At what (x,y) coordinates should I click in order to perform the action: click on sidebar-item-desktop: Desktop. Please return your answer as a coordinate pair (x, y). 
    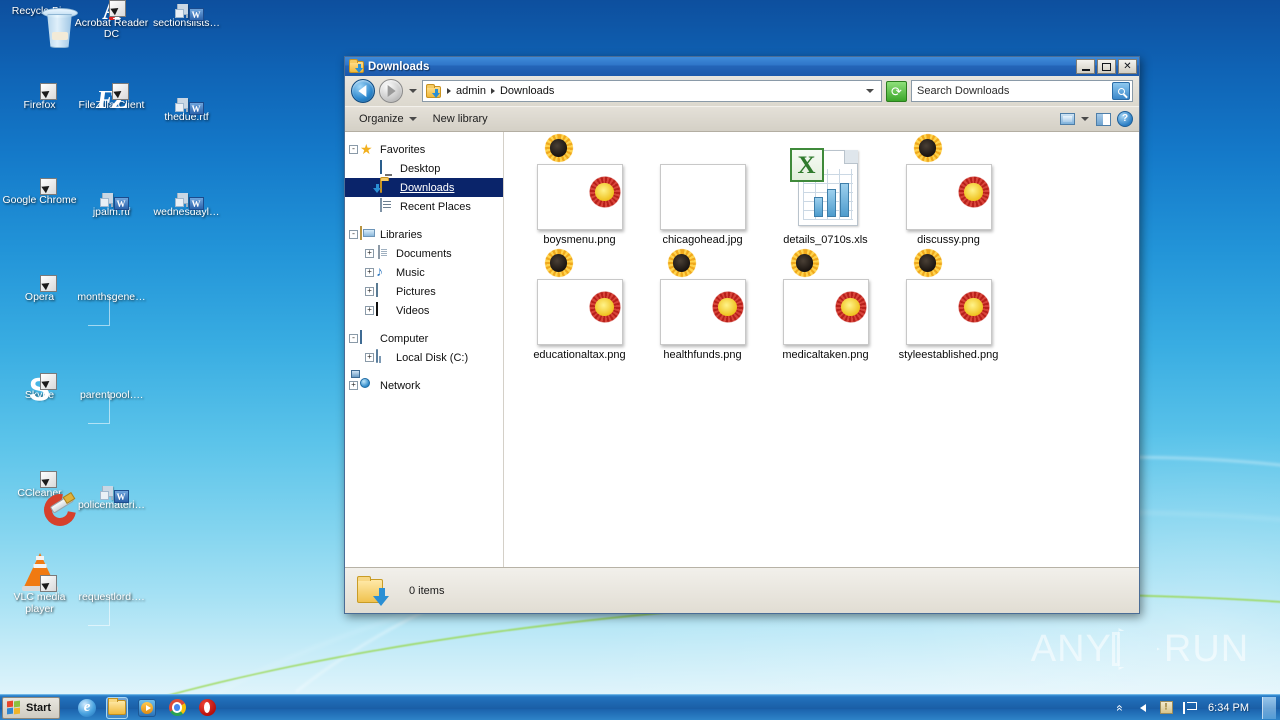
    Looking at the image, I should click on (424, 168).